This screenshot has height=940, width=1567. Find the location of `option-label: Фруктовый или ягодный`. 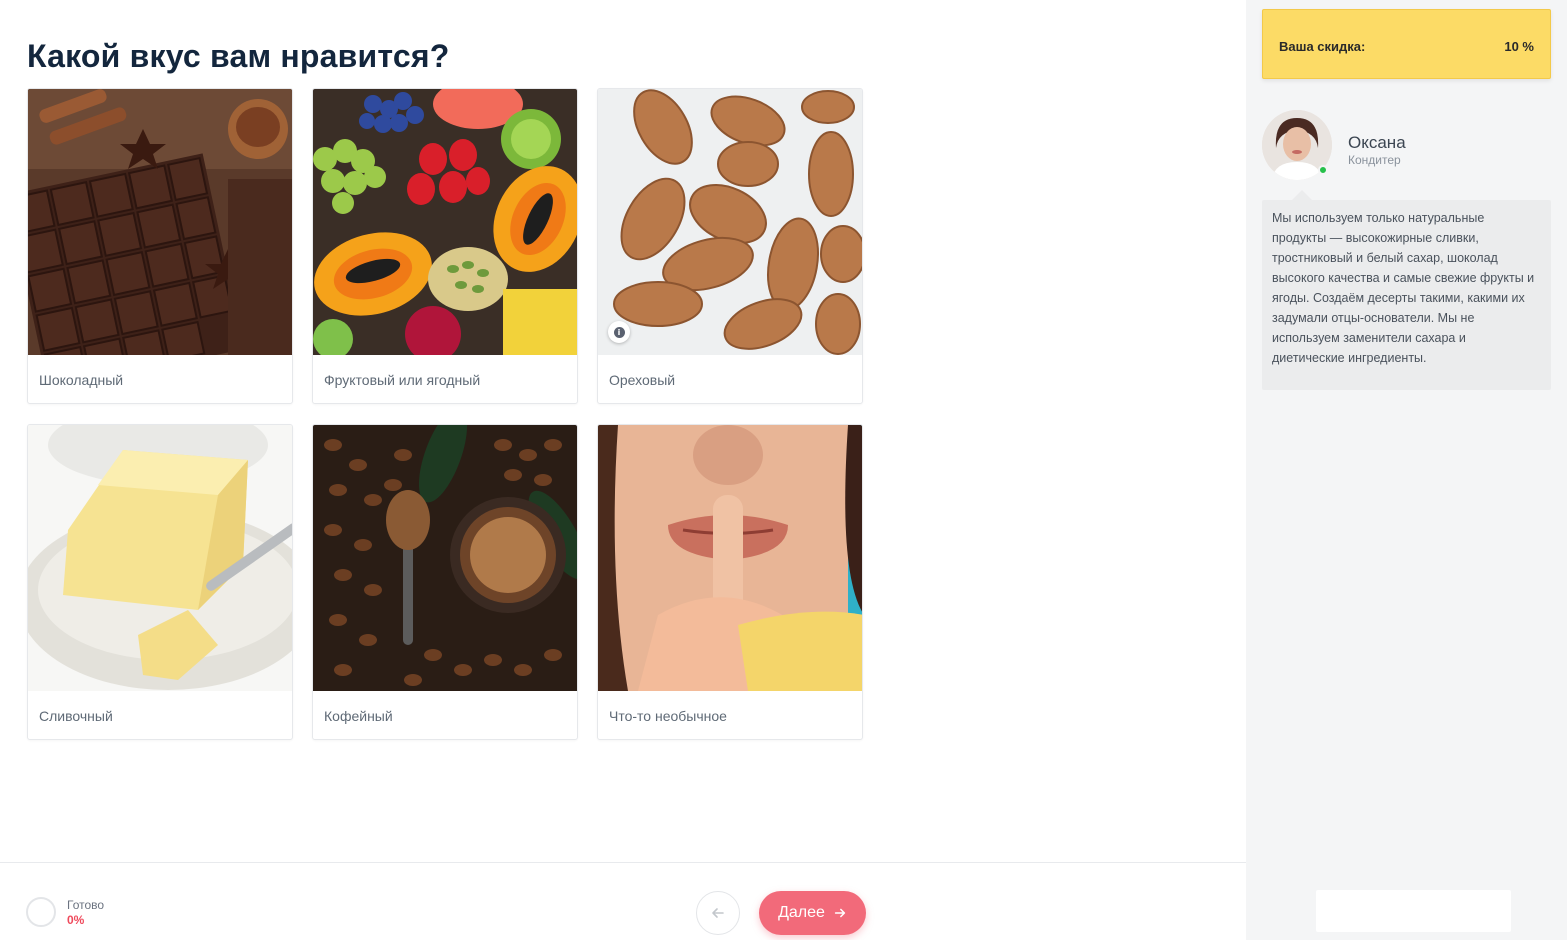

option-label: Фруктовый или ягодный is located at coordinates (402, 380).